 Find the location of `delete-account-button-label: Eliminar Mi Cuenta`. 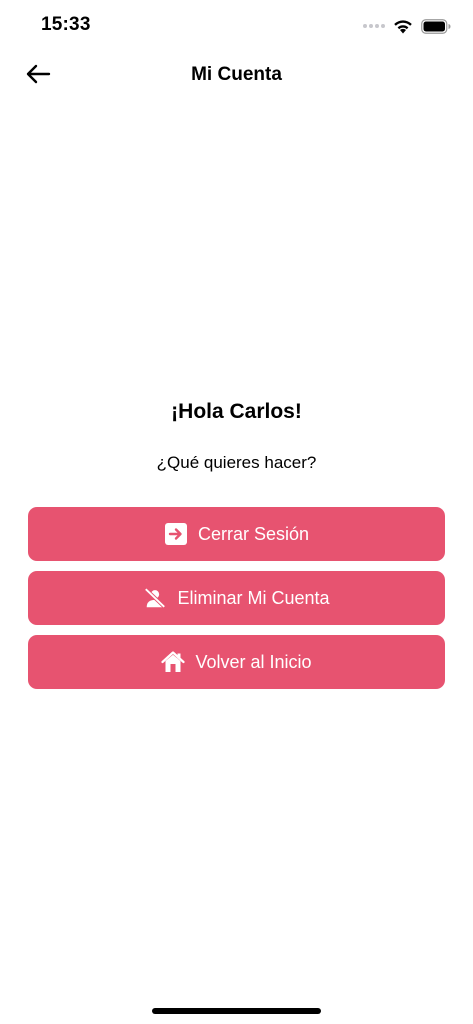

delete-account-button-label: Eliminar Mi Cuenta is located at coordinates (253, 597).